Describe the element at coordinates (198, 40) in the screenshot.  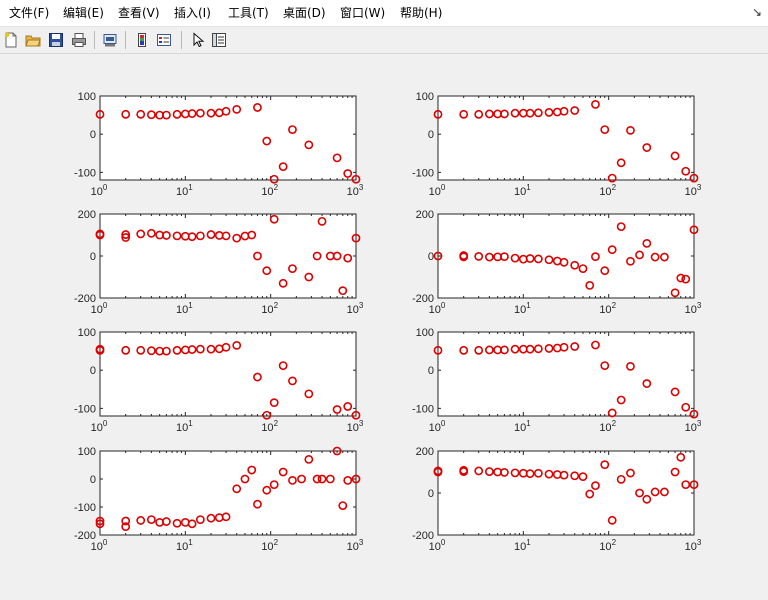
I see `pointer-icon` at that location.